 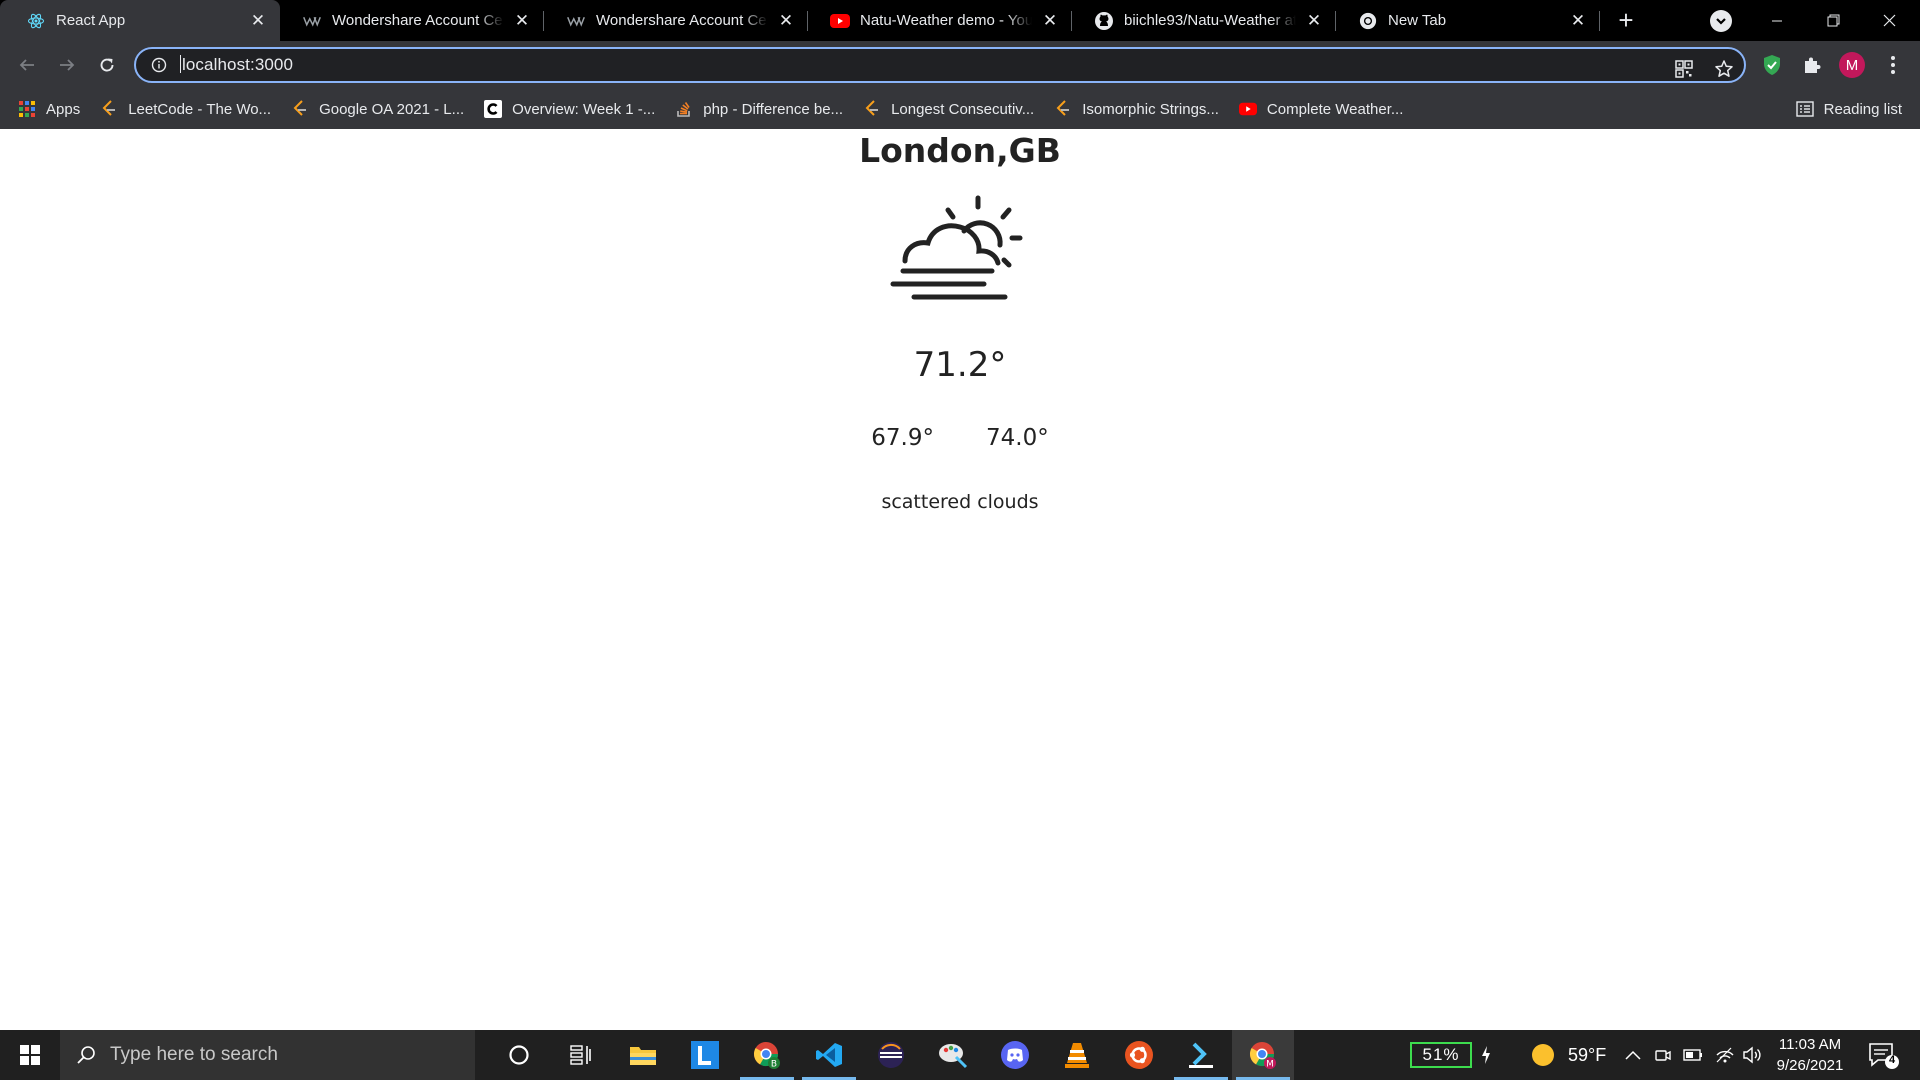 What do you see at coordinates (1810, 1055) in the screenshot?
I see `system-clock: 11:03 AM 9/26/2021` at bounding box center [1810, 1055].